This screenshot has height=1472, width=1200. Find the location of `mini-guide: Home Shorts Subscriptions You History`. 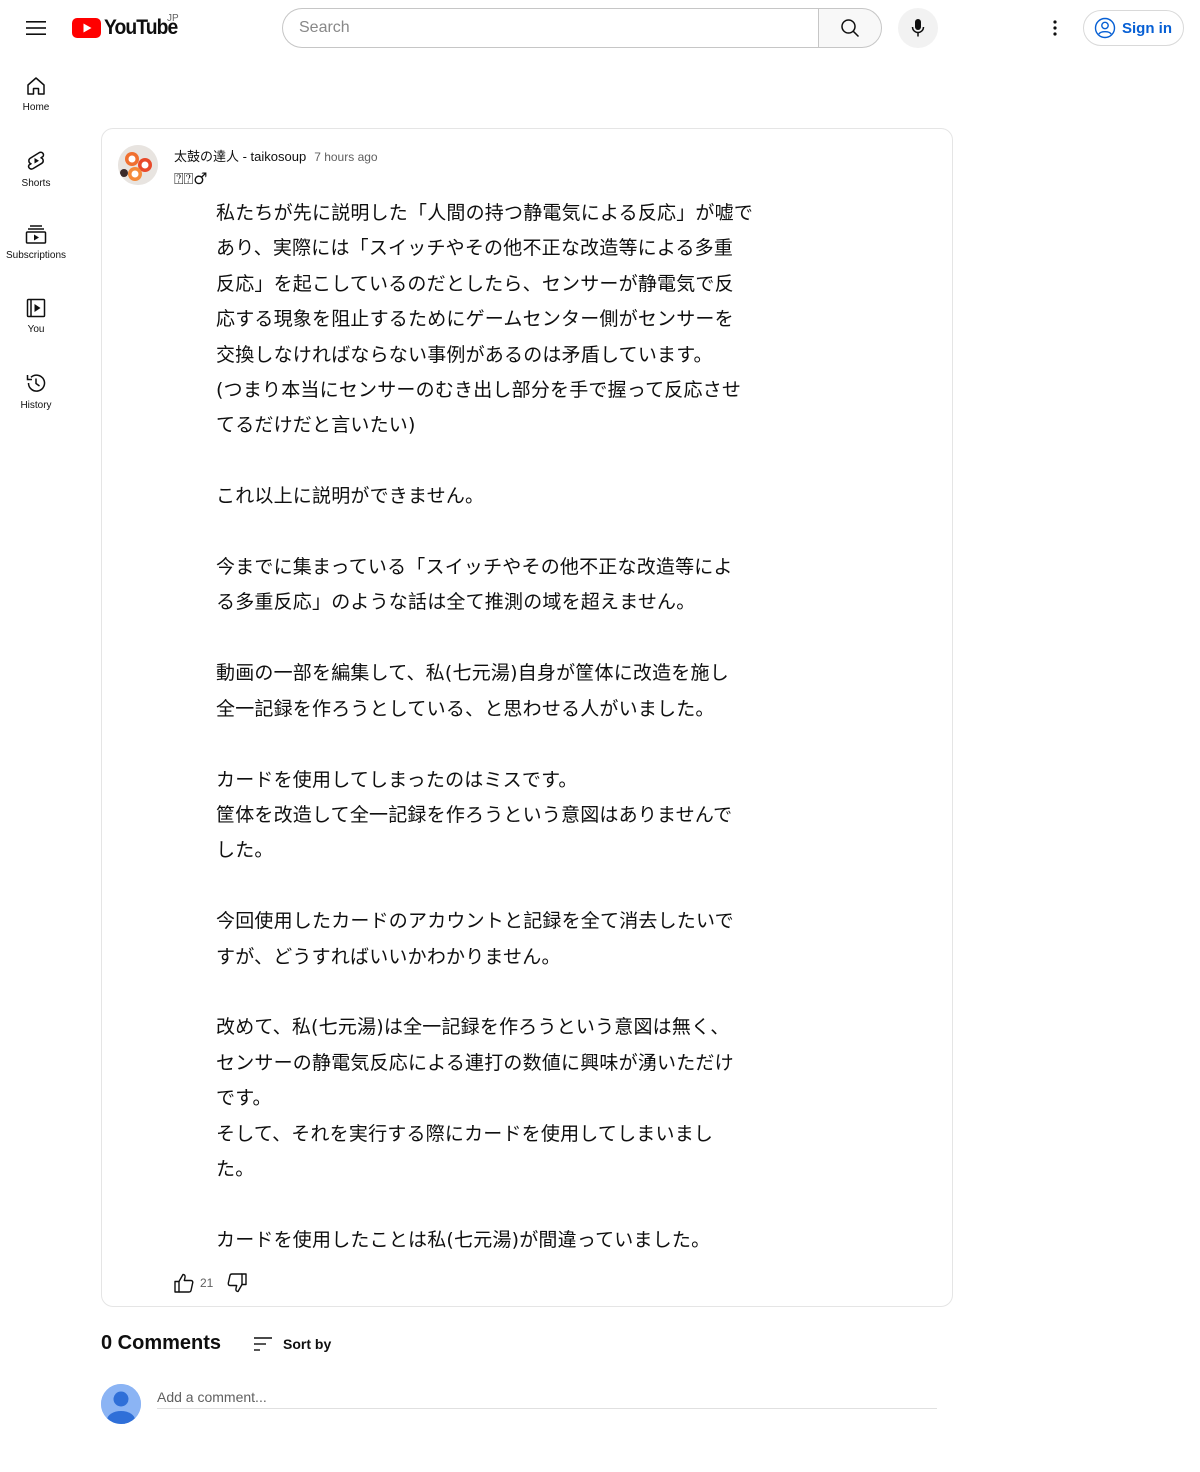

mini-guide: Home Shorts Subscriptions You History is located at coordinates (36, 241).